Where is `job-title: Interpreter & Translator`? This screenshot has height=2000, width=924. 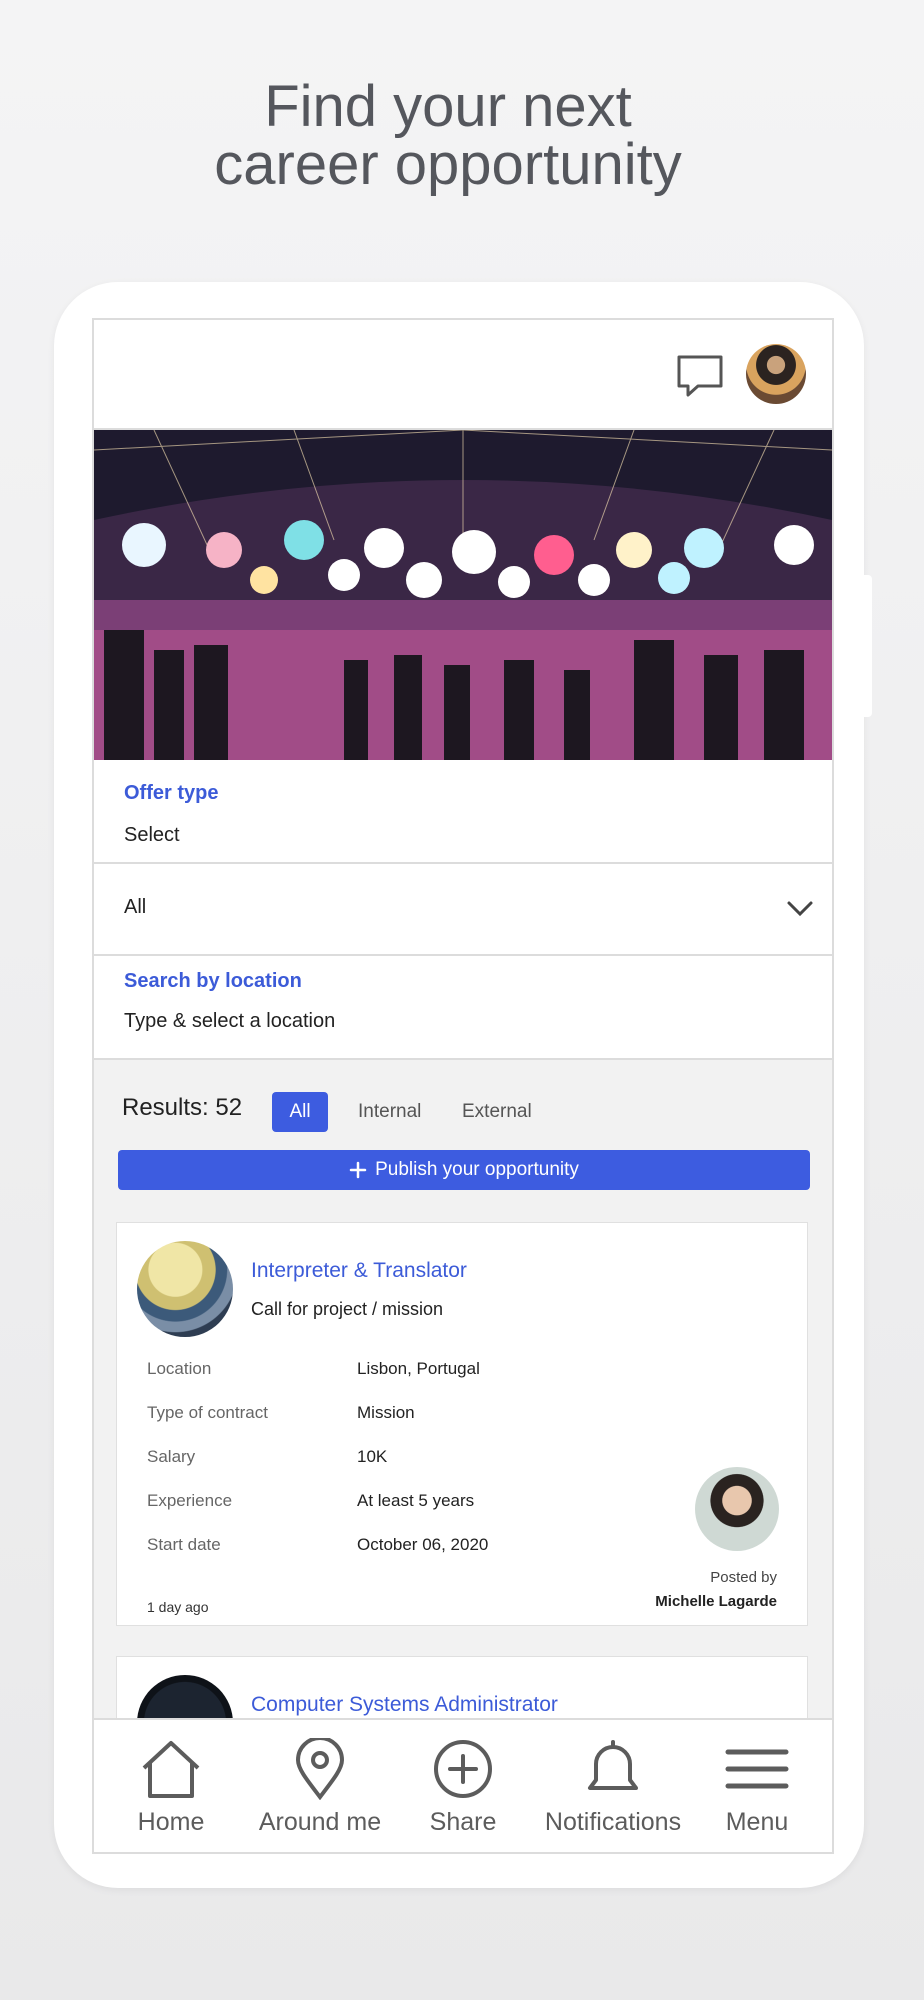
job-title: Interpreter & Translator is located at coordinates (359, 1271).